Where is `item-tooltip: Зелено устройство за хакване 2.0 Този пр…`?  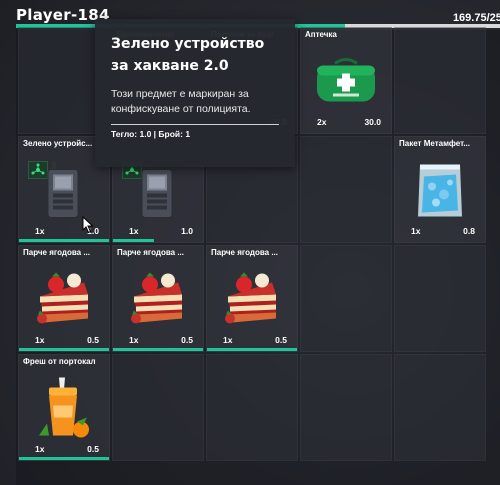
item-tooltip: Зелено устройство за хакване 2.0 Този пр… is located at coordinates (195, 93).